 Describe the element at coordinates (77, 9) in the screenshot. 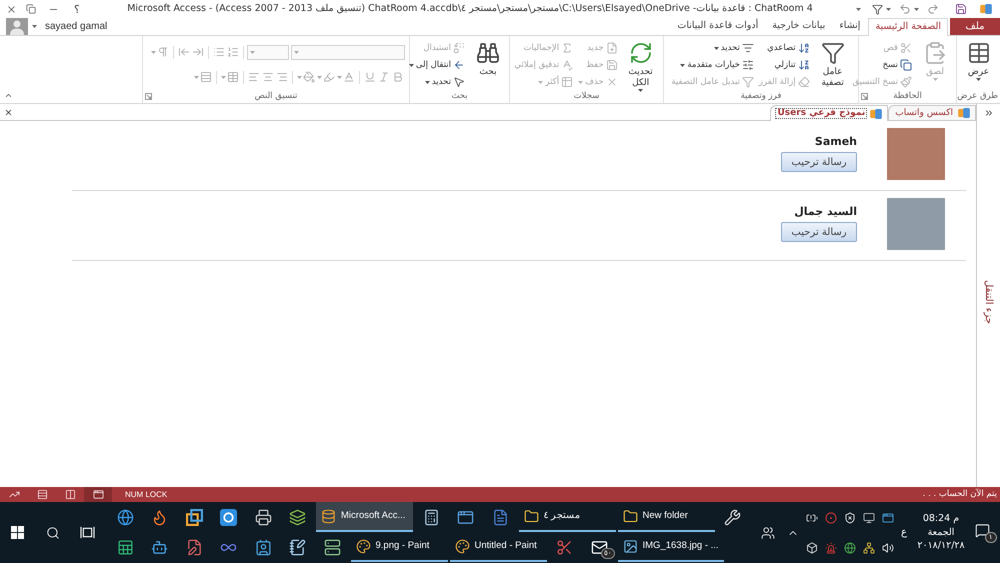

I see `help-button: ؟` at that location.